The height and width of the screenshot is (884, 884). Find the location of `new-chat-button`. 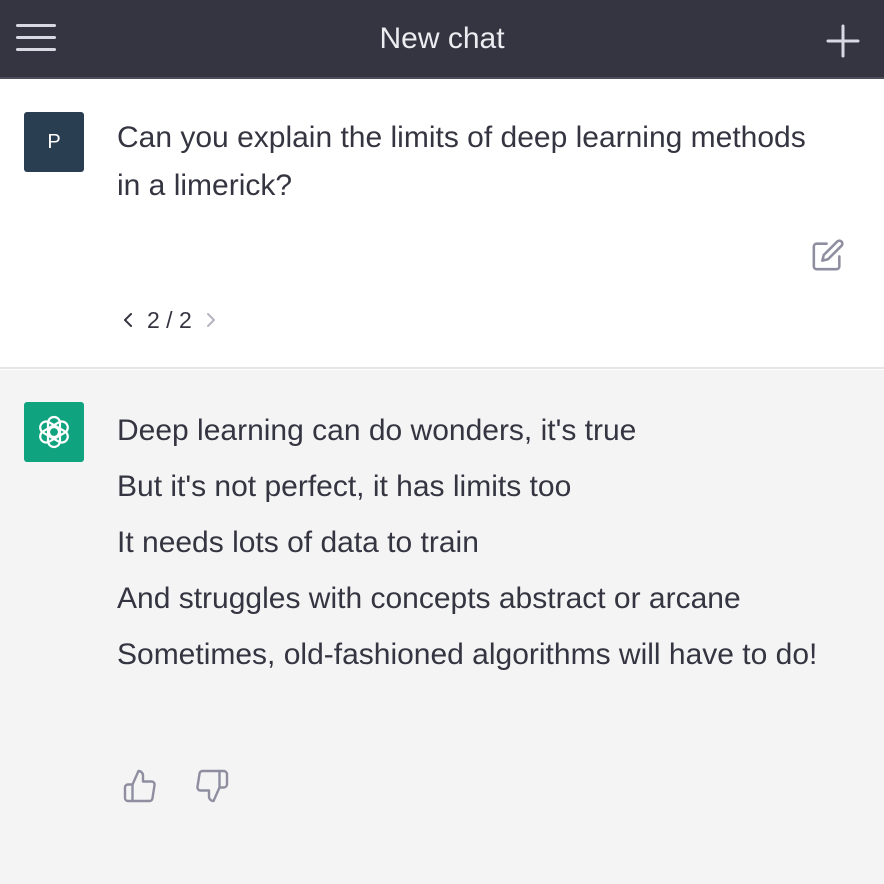

new-chat-button is located at coordinates (843, 41).